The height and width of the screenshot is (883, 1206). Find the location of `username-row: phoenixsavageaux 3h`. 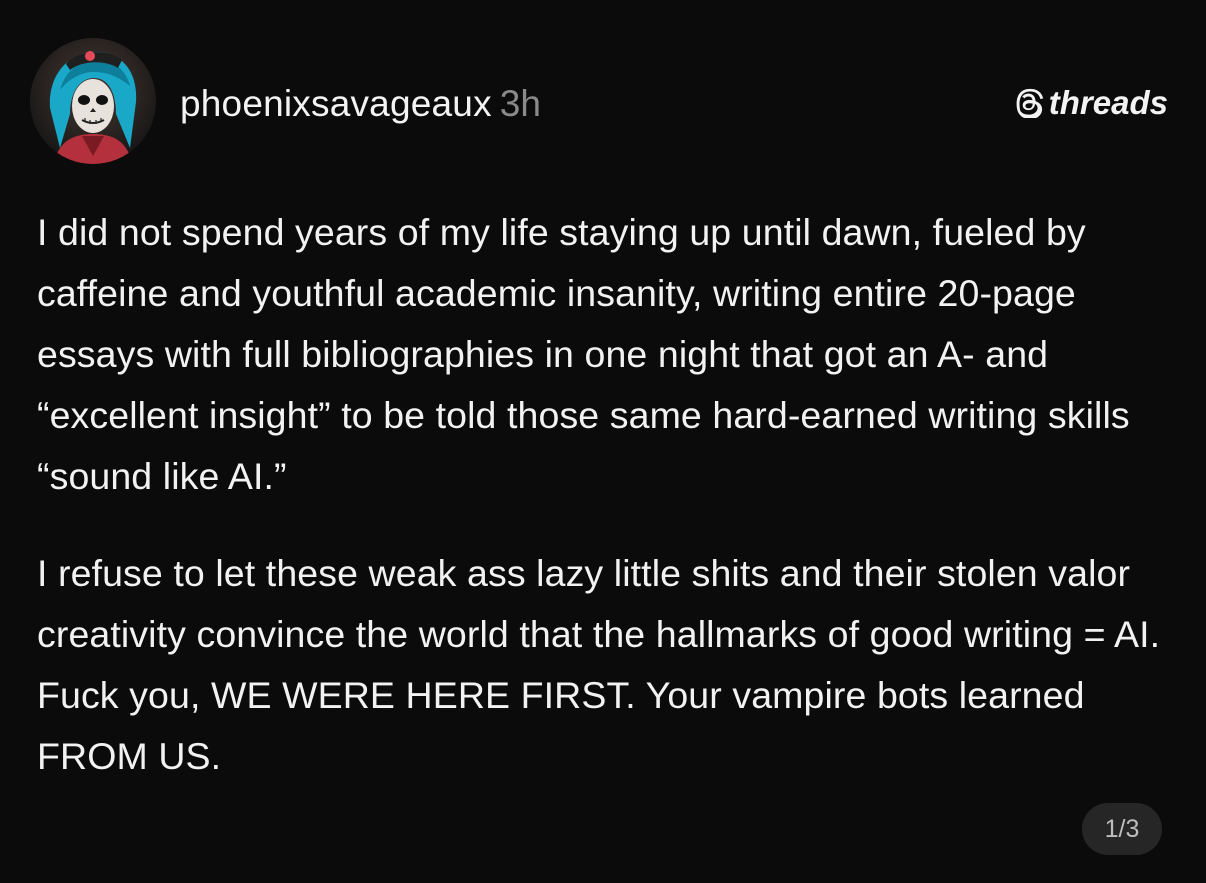

username-row: phoenixsavageaux 3h is located at coordinates (360, 104).